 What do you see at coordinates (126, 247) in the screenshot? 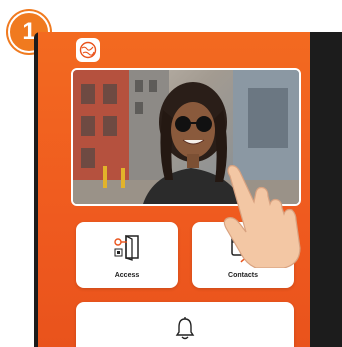
I see `door-key-icon` at bounding box center [126, 247].